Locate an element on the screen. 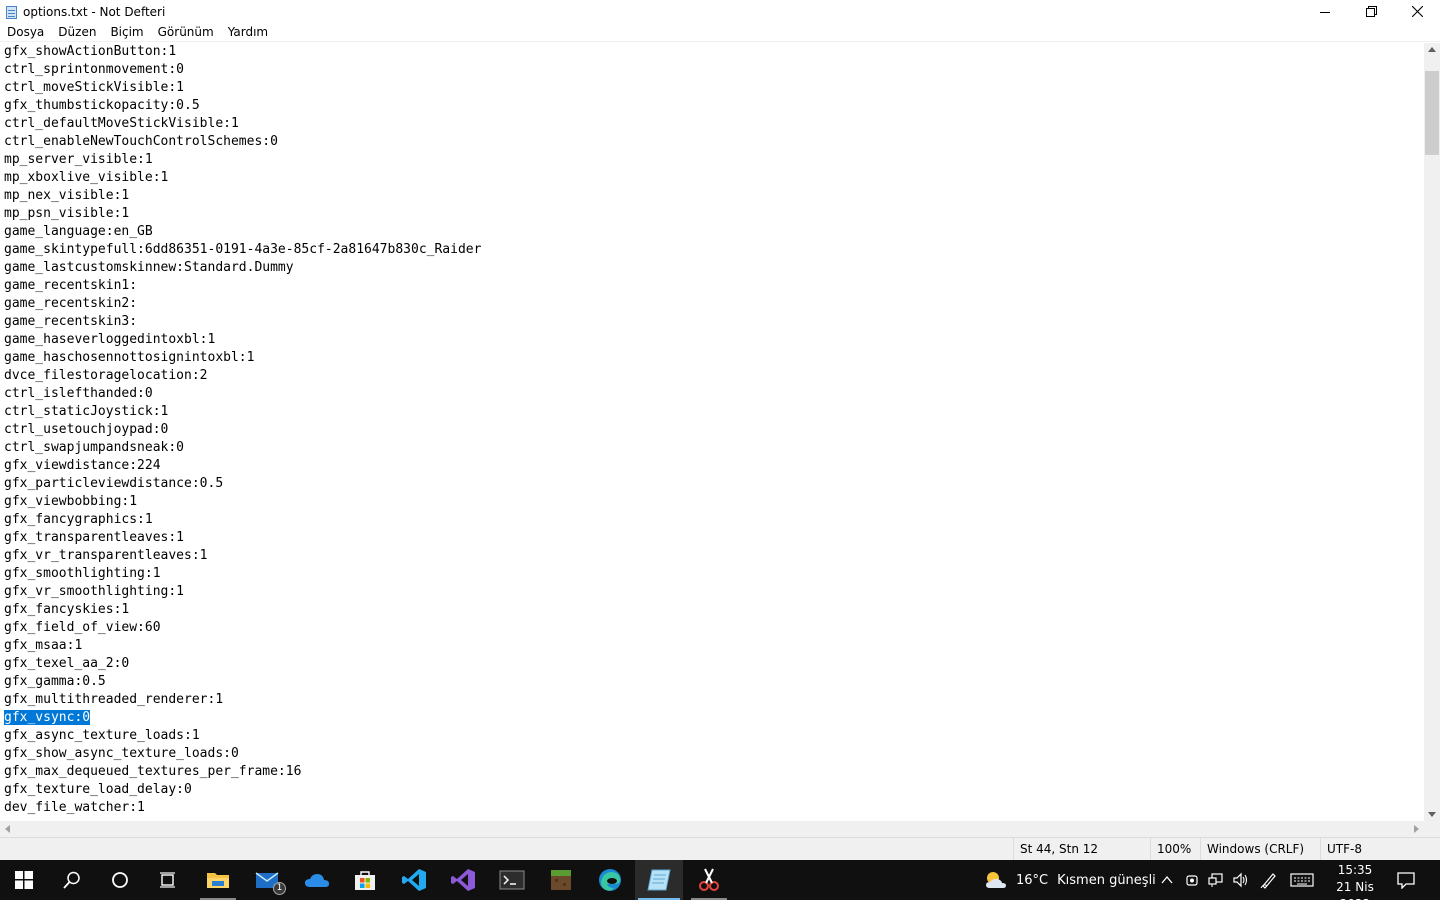 The height and width of the screenshot is (900, 1440). text-line: gfx_multithreaded_renderer:1 is located at coordinates (714, 700).